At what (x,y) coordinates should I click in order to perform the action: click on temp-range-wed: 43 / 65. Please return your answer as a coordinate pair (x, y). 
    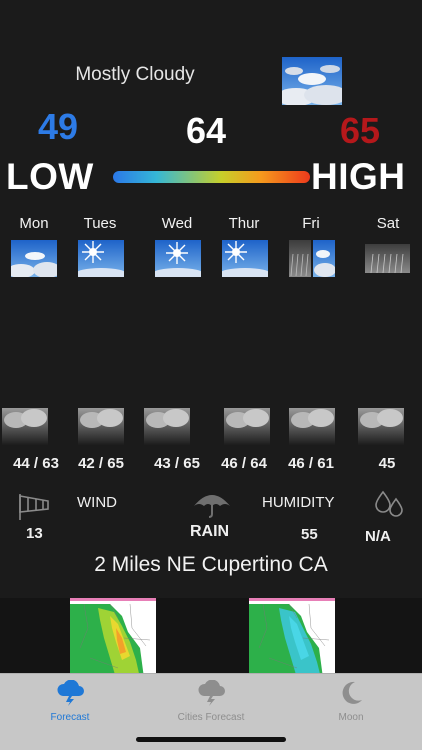
    Looking at the image, I should click on (177, 463).